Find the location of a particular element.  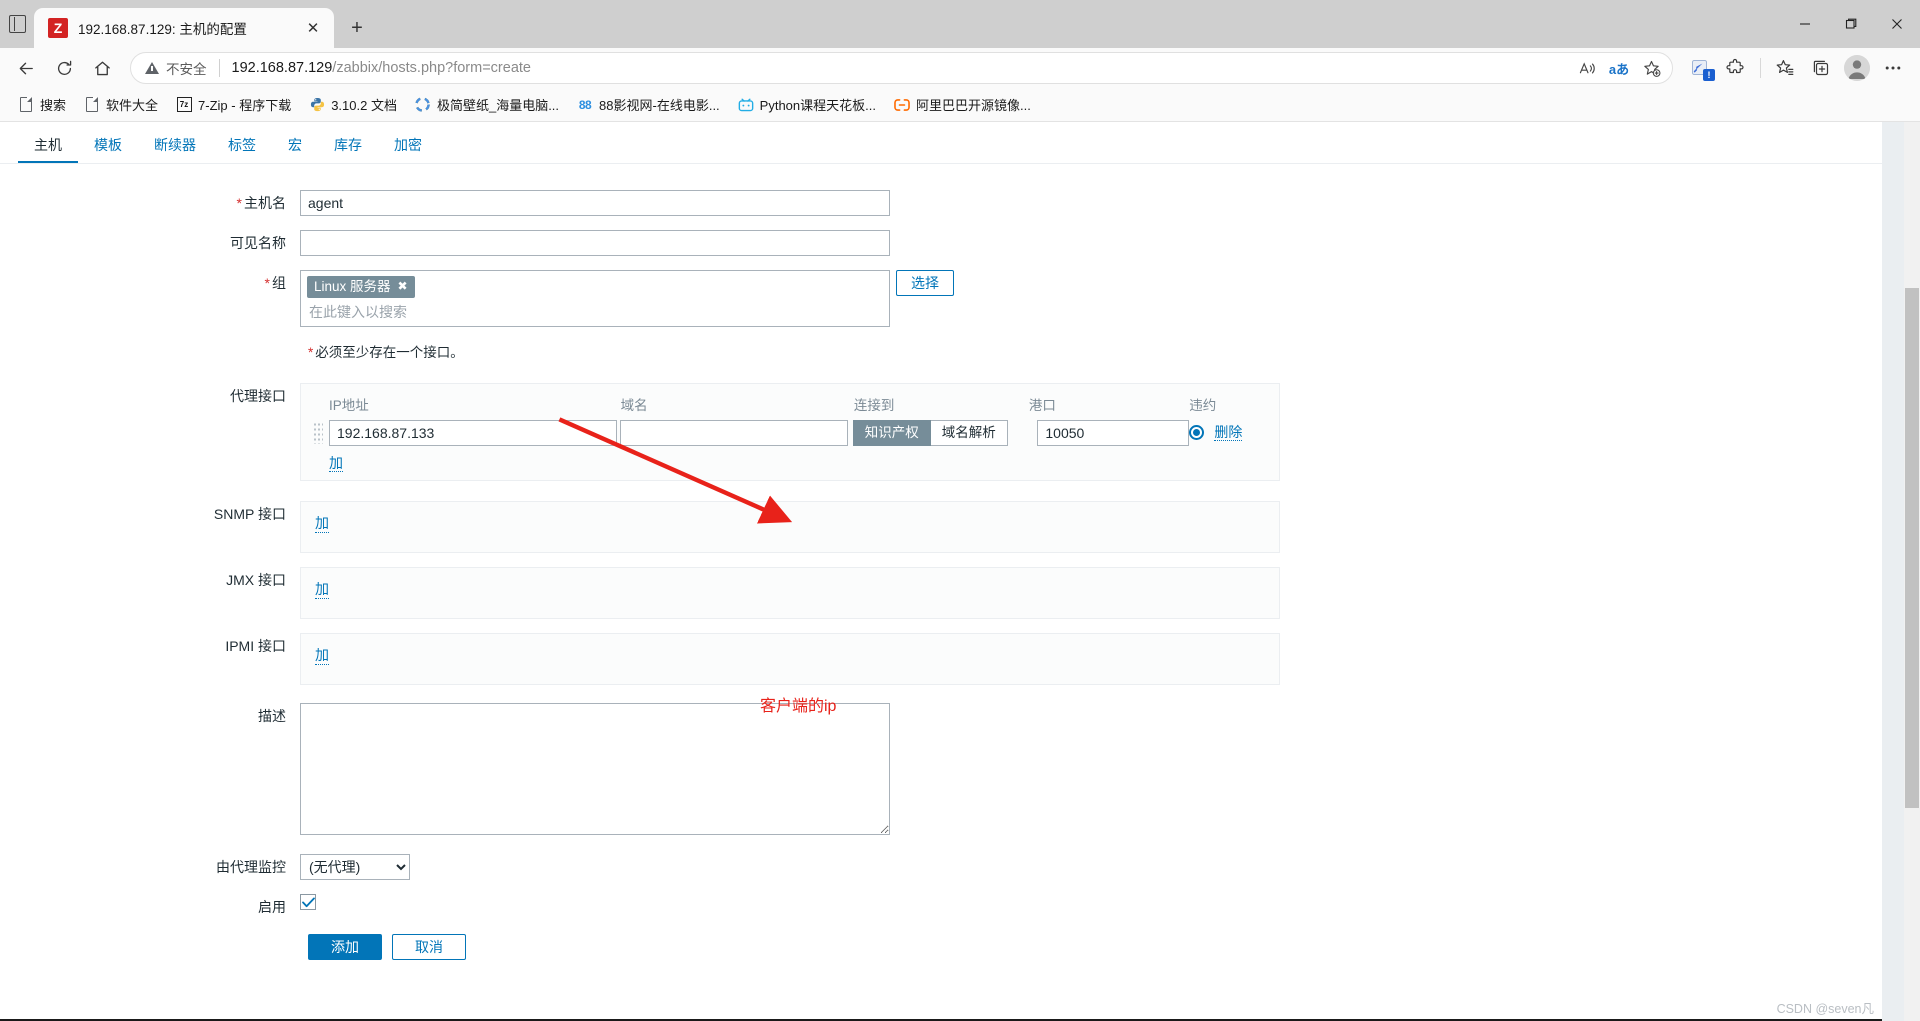

tab-discovery: 断续器 is located at coordinates (175, 145).